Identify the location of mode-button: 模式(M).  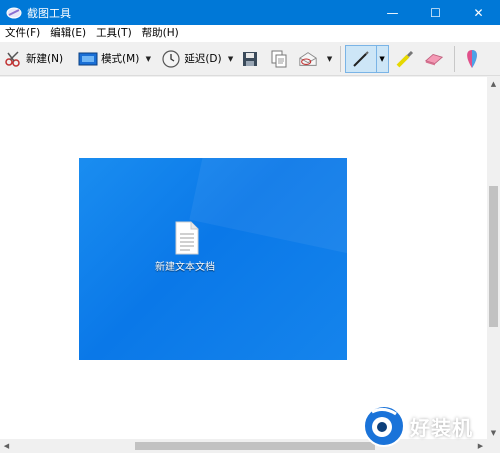
(108, 59).